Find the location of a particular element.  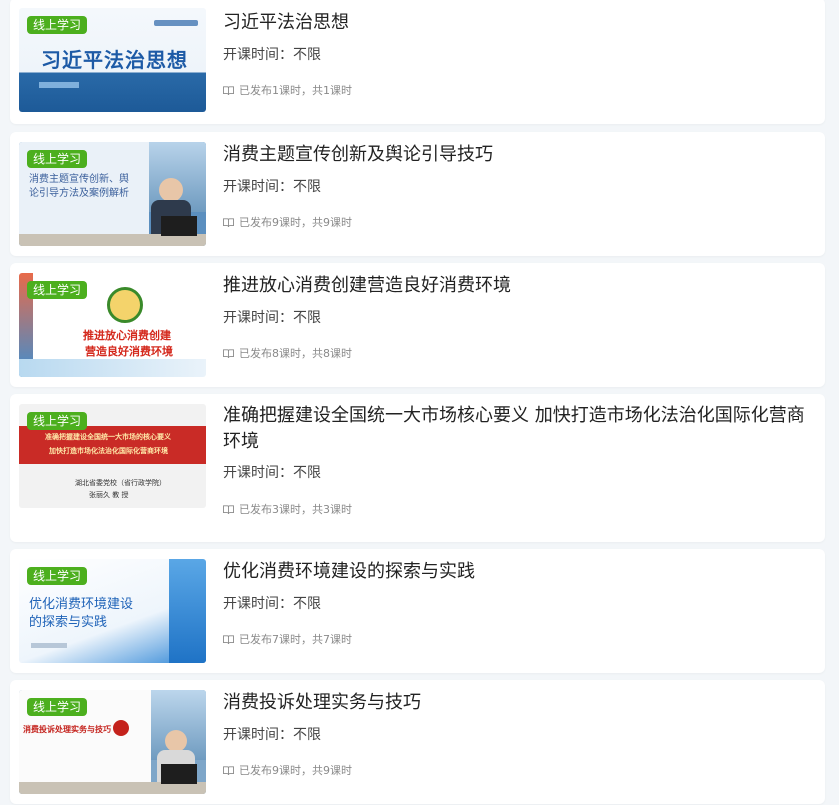

course-card: 线上学习 习近平法治思想 习近平法治思想 开课时间：不限 已发布1课时，共1课时 is located at coordinates (417, 62).